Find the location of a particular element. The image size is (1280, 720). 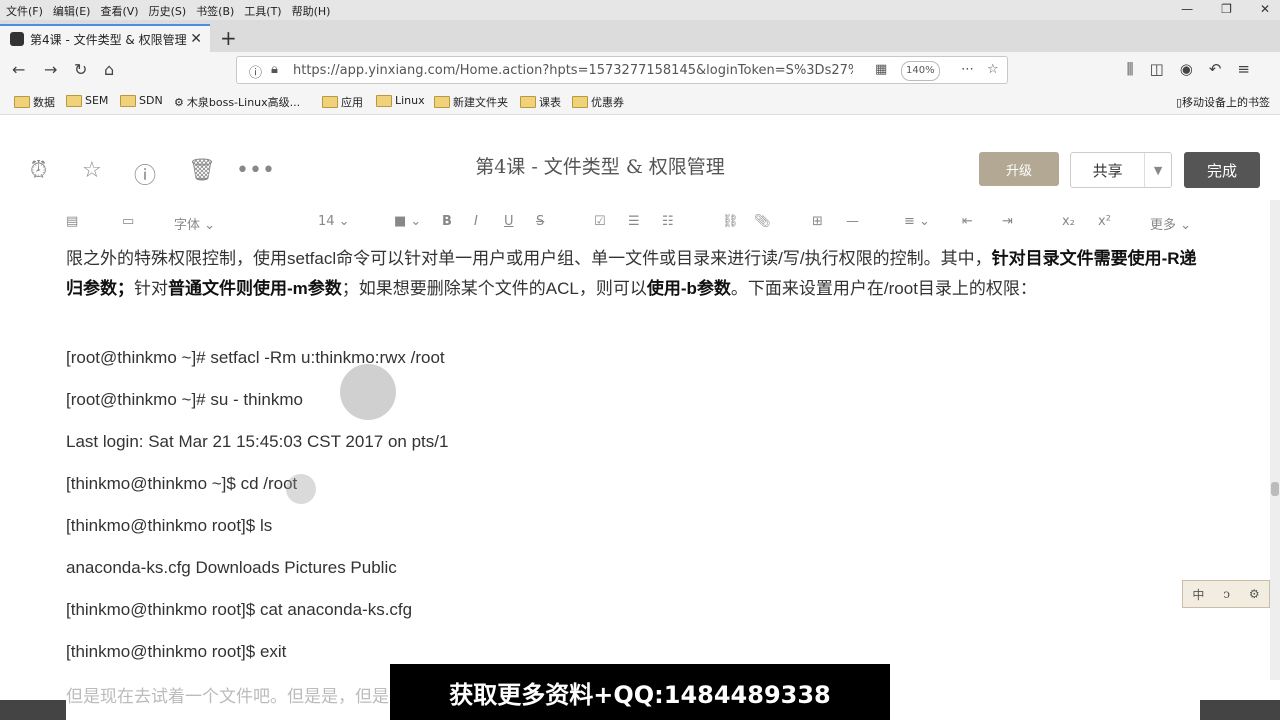

evernote-favicon-icon is located at coordinates (17, 39).